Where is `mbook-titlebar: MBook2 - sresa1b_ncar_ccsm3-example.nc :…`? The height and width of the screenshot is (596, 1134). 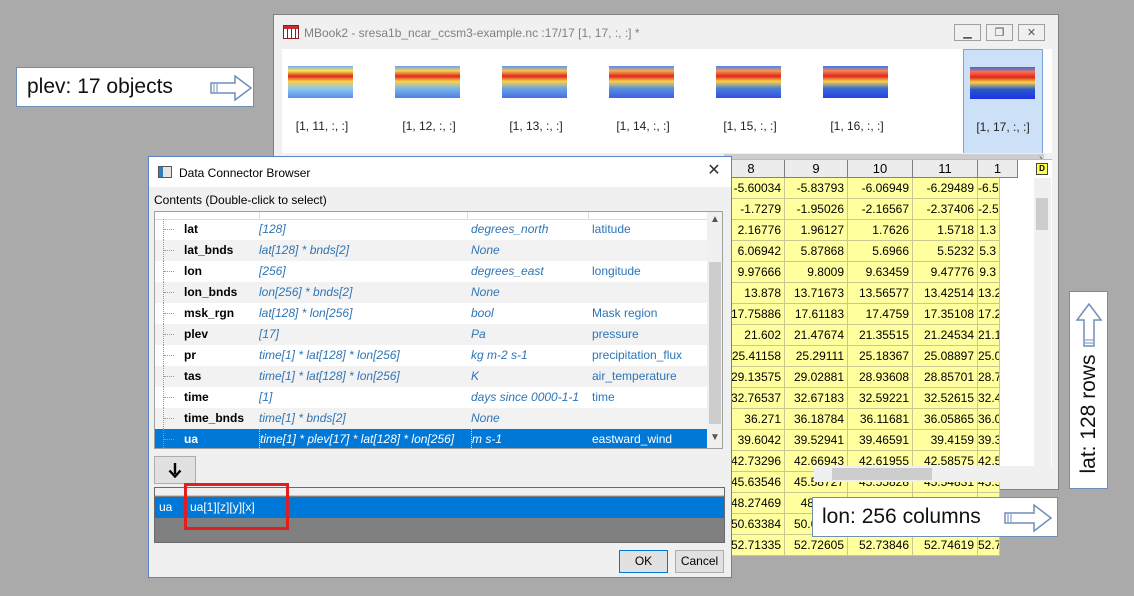
mbook-titlebar: MBook2 - sresa1b_ncar_ccsm3-example.nc :… is located at coordinates (666, 32).